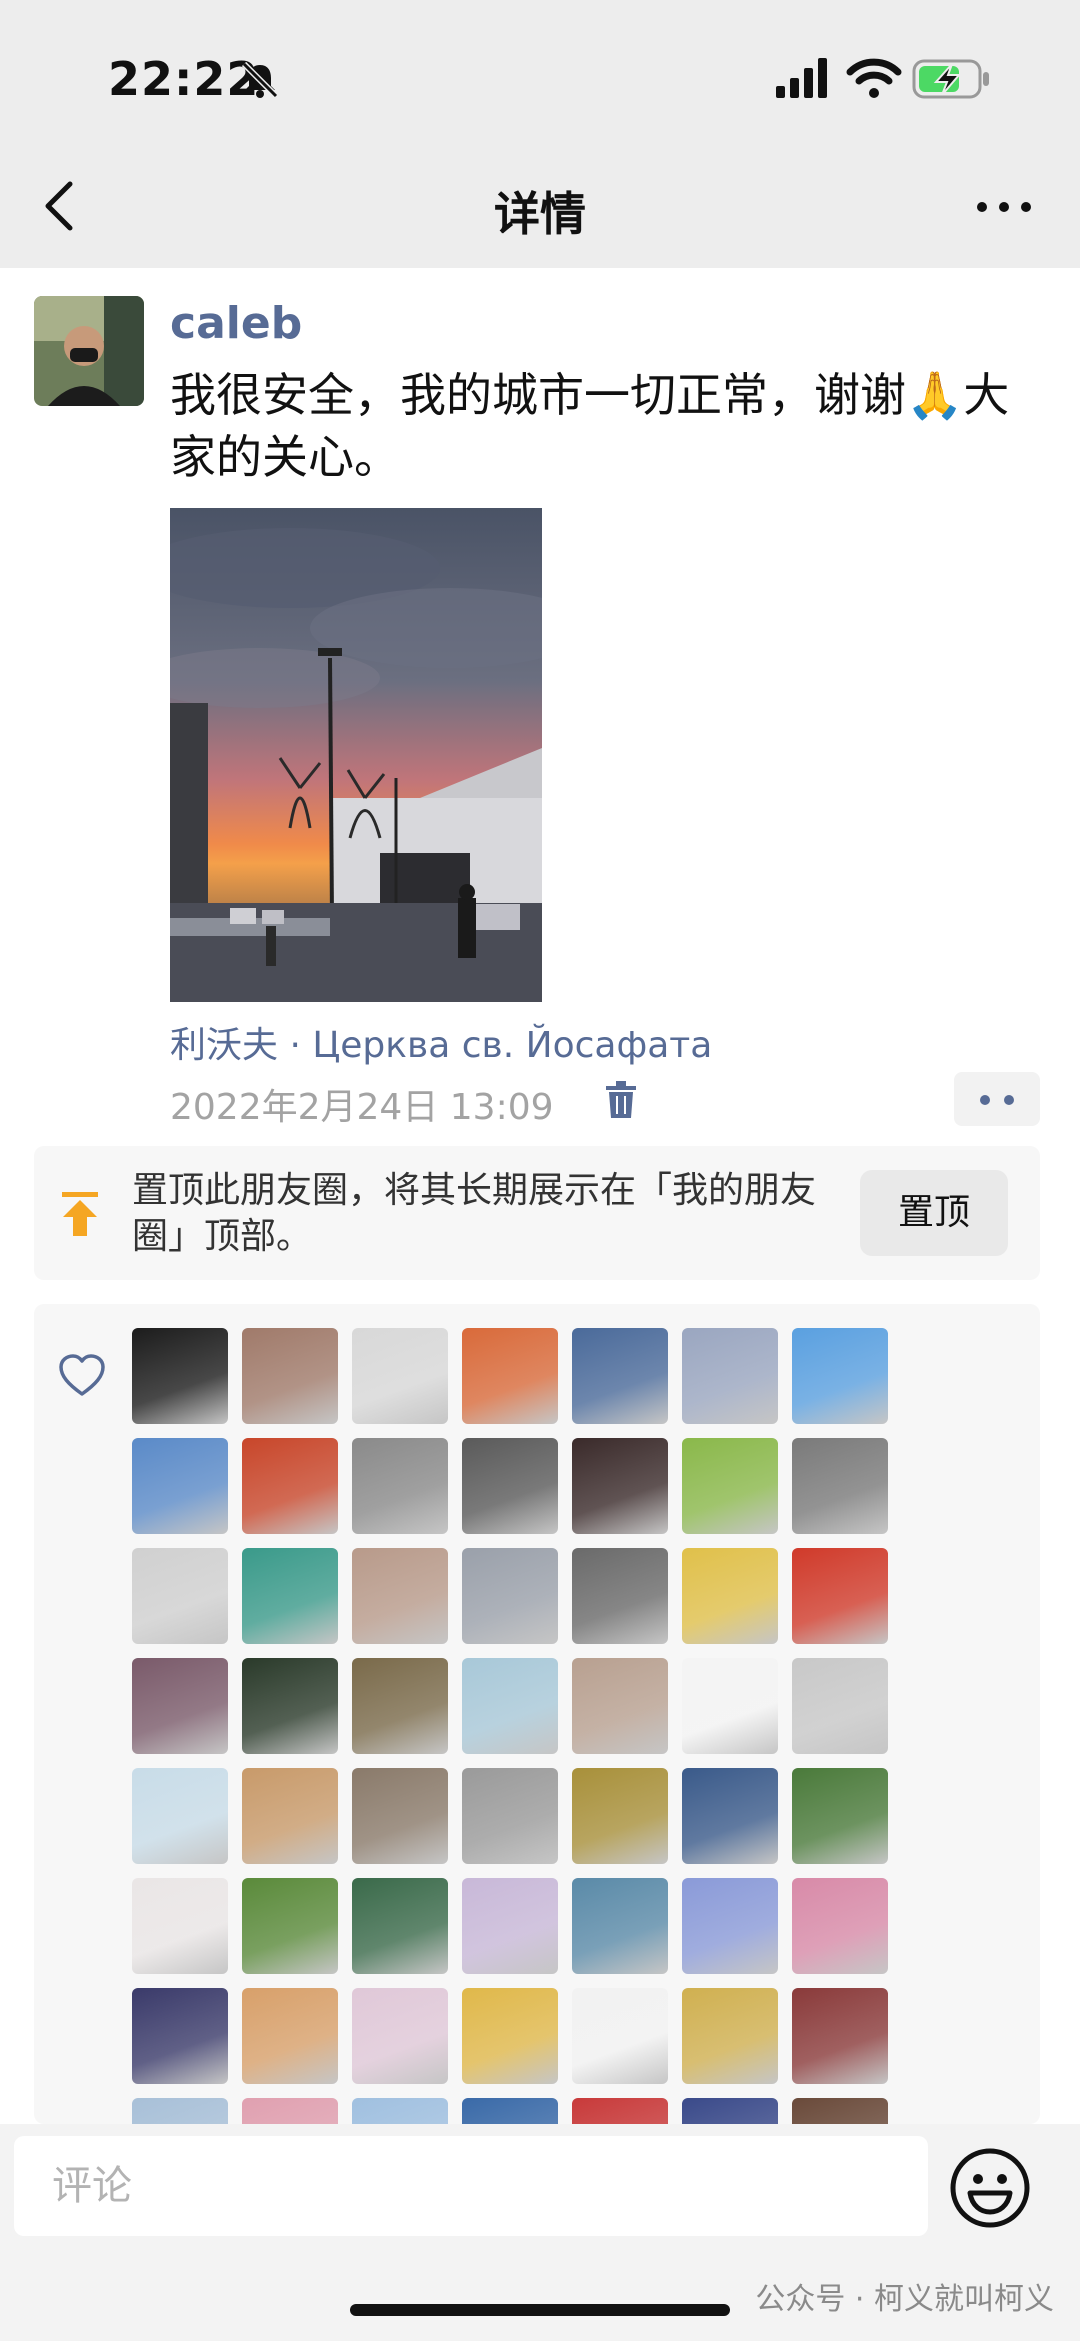 The width and height of the screenshot is (1080, 2341). Describe the element at coordinates (540, 2310) in the screenshot. I see `home-indicator` at that location.